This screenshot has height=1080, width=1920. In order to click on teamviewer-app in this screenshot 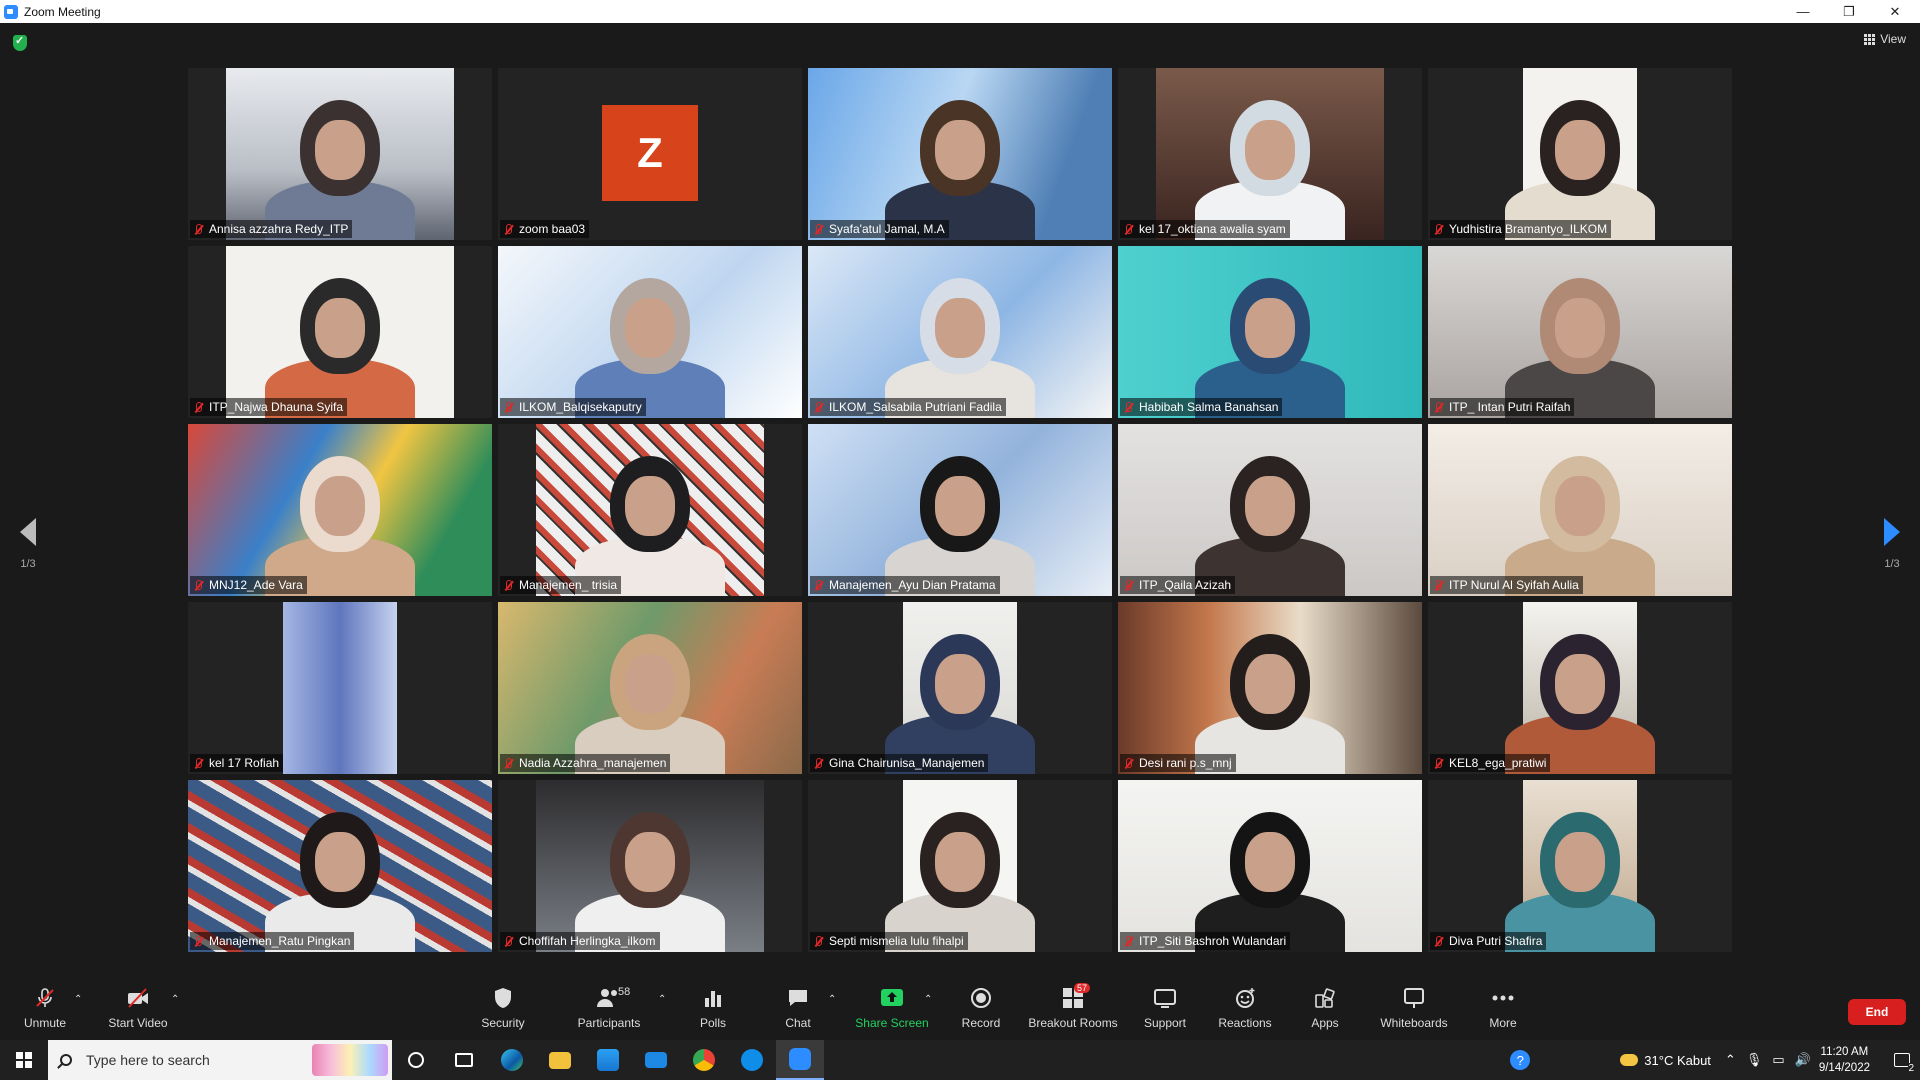, I will do `click(752, 1060)`.